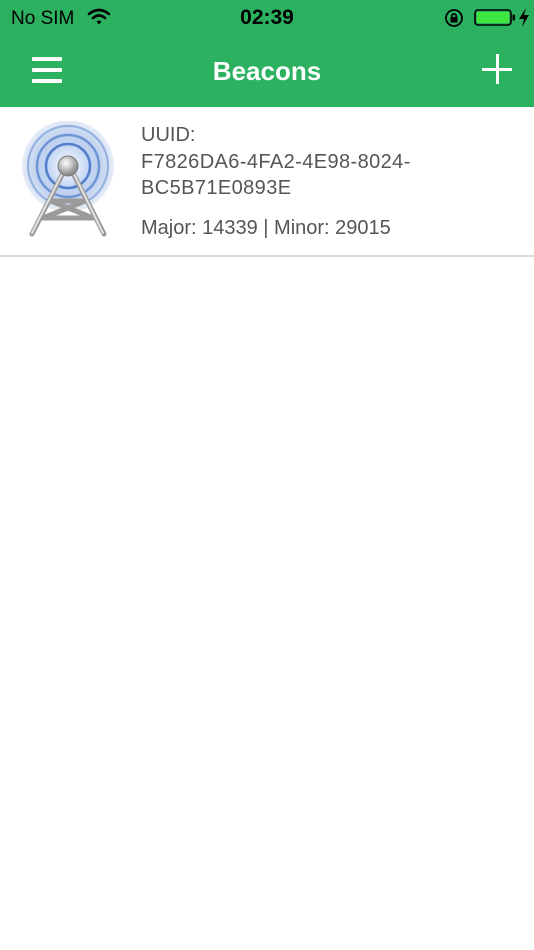  I want to click on uuid-value-line-1: F7826DA6-4FA2-4E98-8024-, so click(276, 162).